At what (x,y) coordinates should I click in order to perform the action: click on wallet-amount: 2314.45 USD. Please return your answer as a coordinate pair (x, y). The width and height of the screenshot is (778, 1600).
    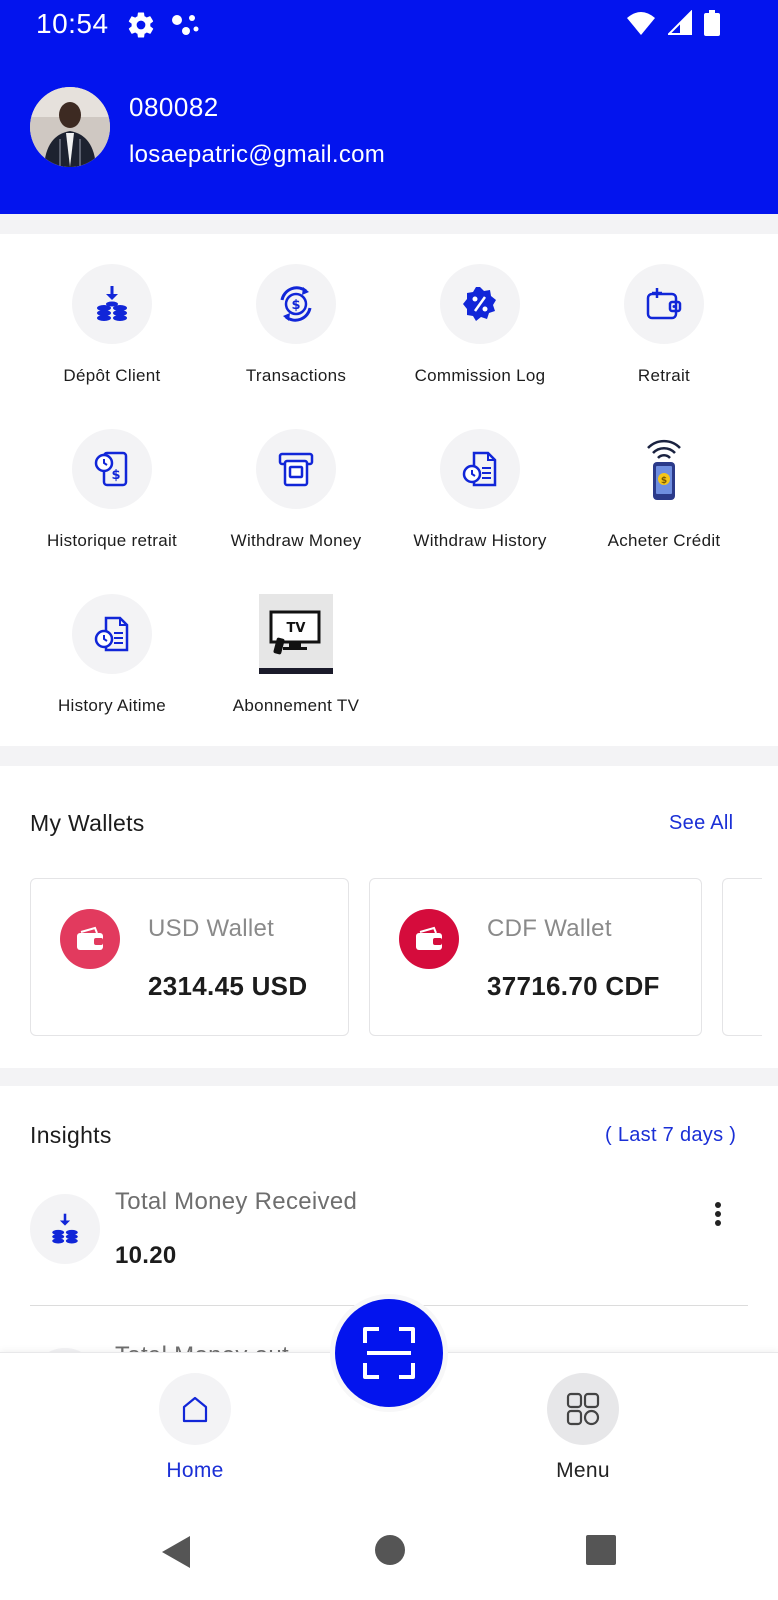
    Looking at the image, I should click on (228, 986).